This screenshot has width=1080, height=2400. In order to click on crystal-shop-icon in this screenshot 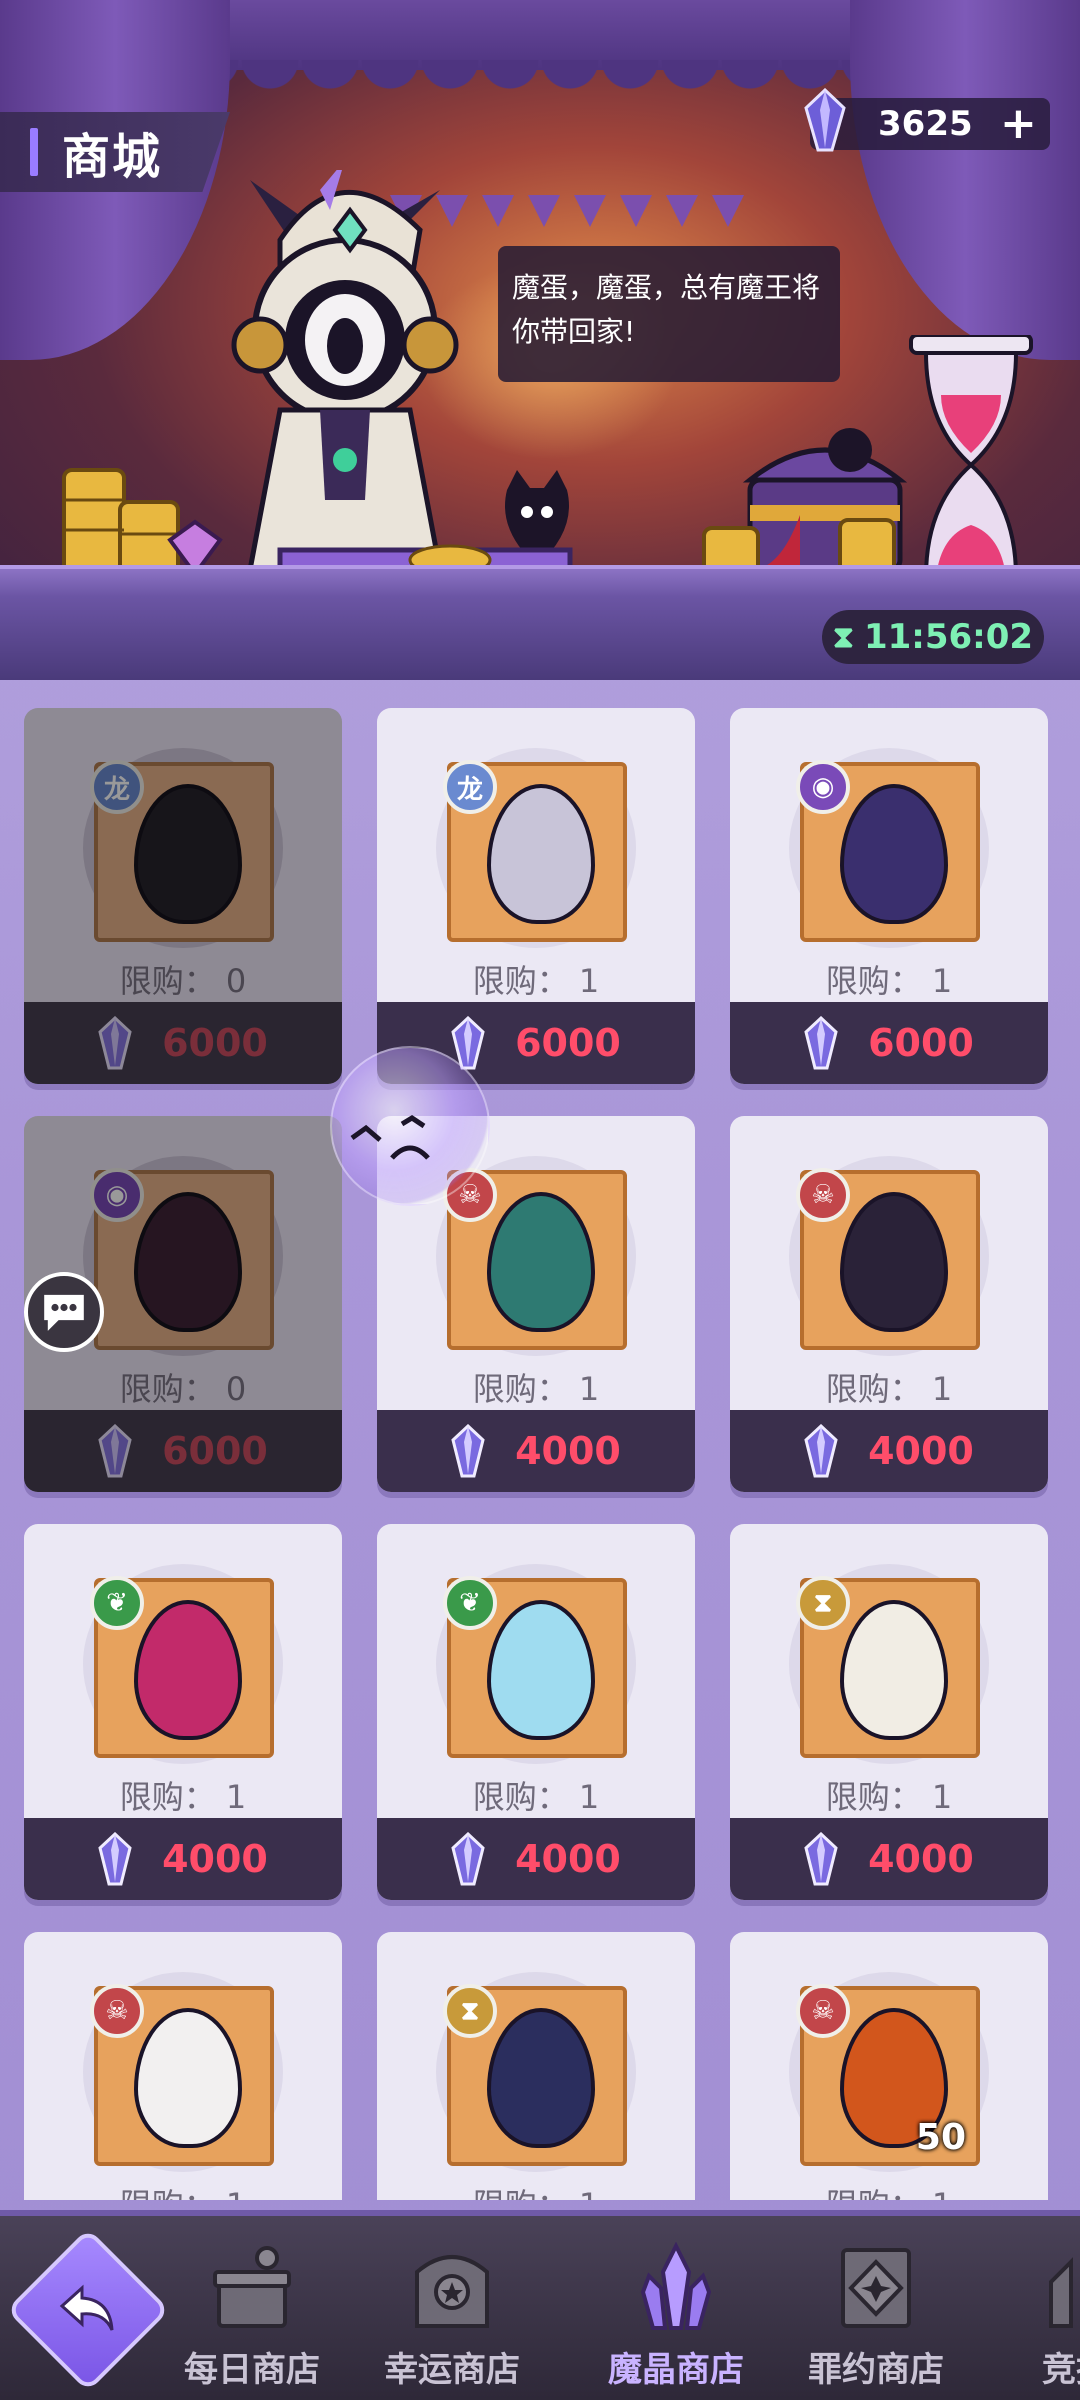, I will do `click(676, 2287)`.